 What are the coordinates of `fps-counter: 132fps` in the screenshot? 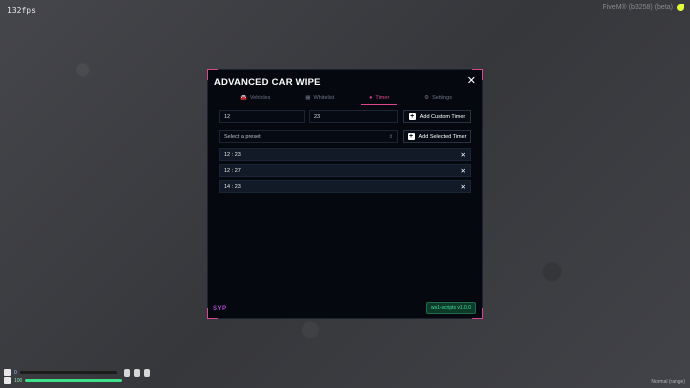 It's located at (21, 10).